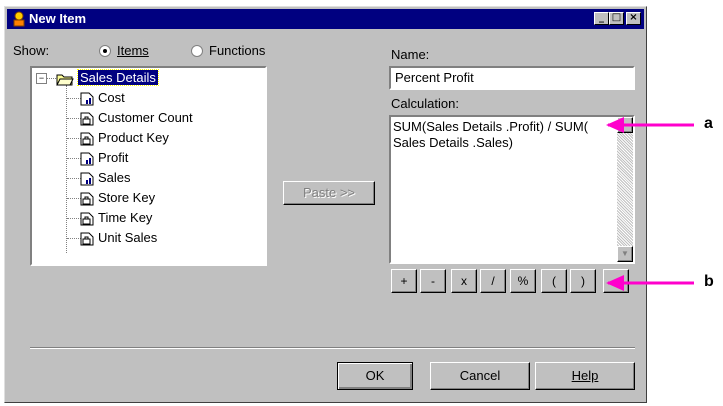  What do you see at coordinates (625, 125) in the screenshot?
I see `scroll-up-arrow-icon` at bounding box center [625, 125].